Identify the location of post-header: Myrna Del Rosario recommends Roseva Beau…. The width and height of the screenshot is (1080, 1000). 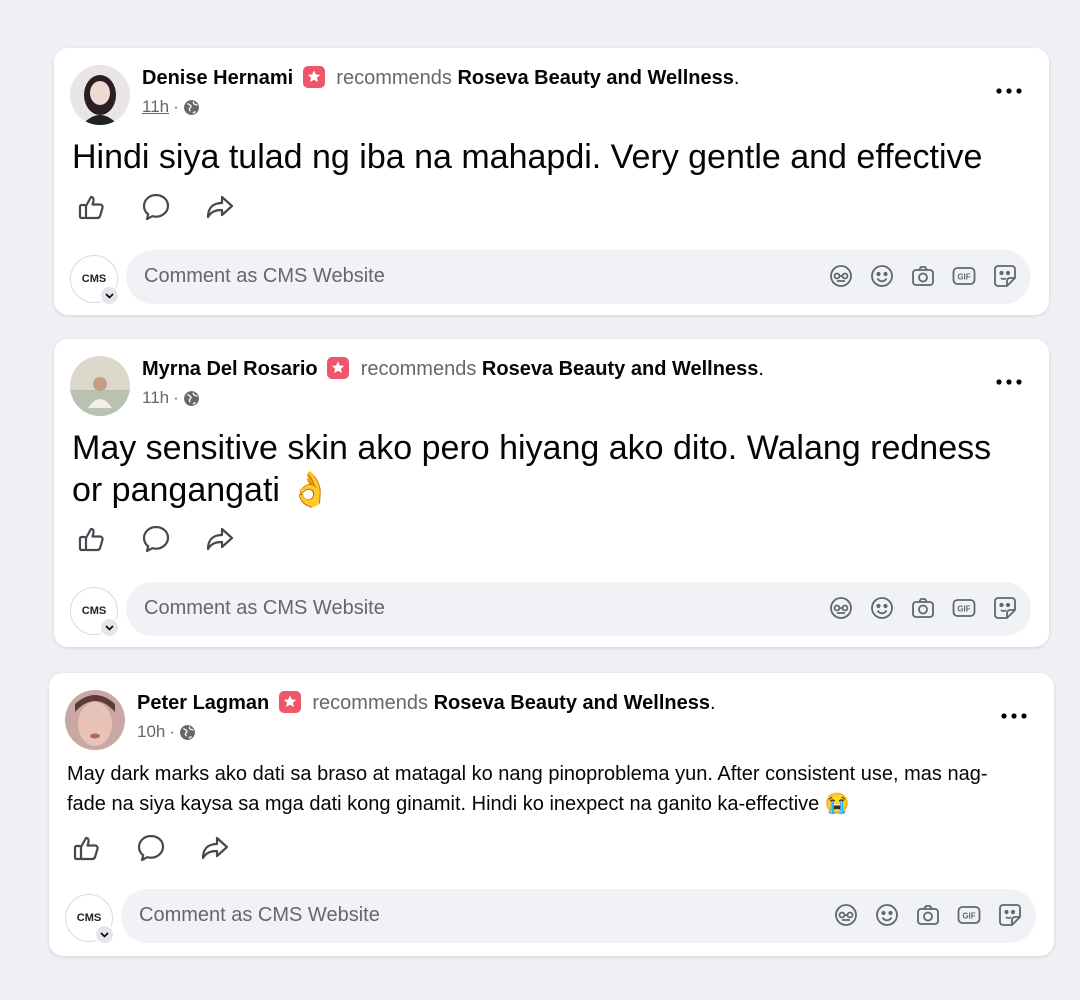
(453, 369).